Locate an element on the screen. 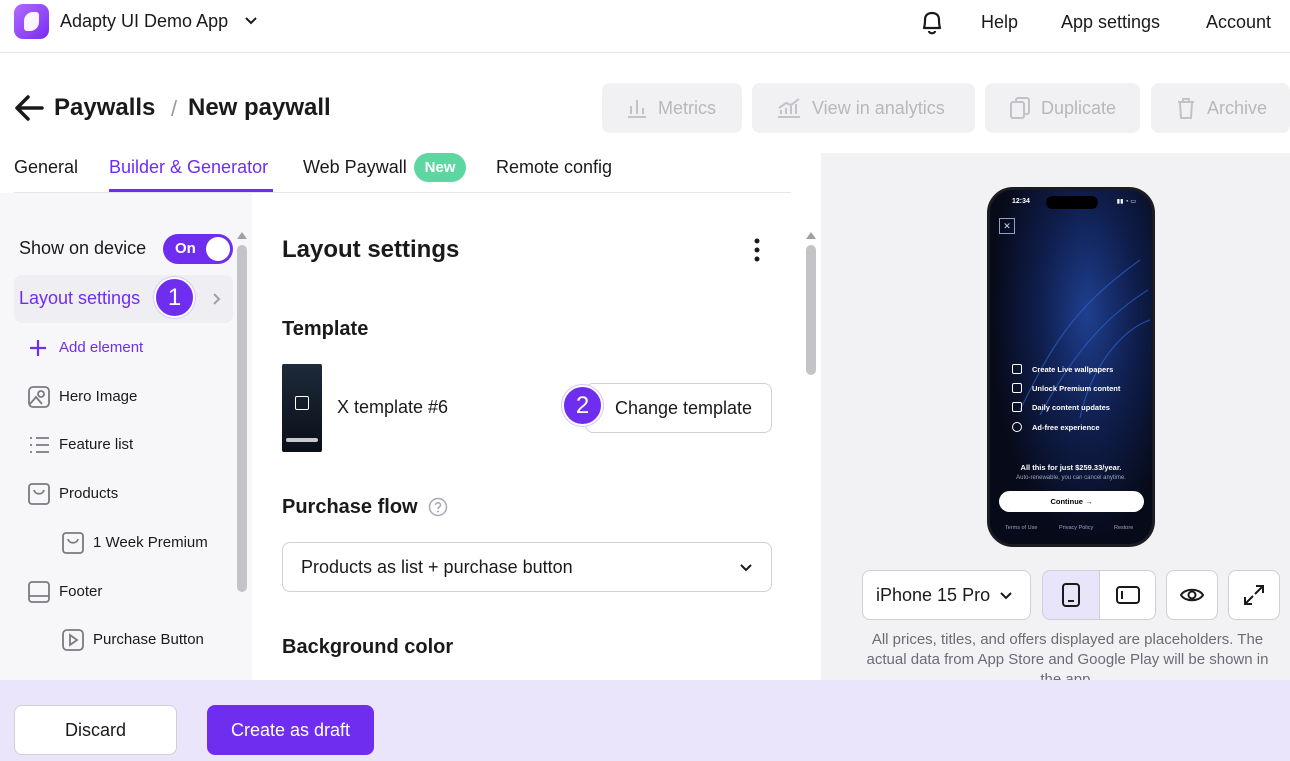  tablet-landscape-icon is located at coordinates (1127, 595).